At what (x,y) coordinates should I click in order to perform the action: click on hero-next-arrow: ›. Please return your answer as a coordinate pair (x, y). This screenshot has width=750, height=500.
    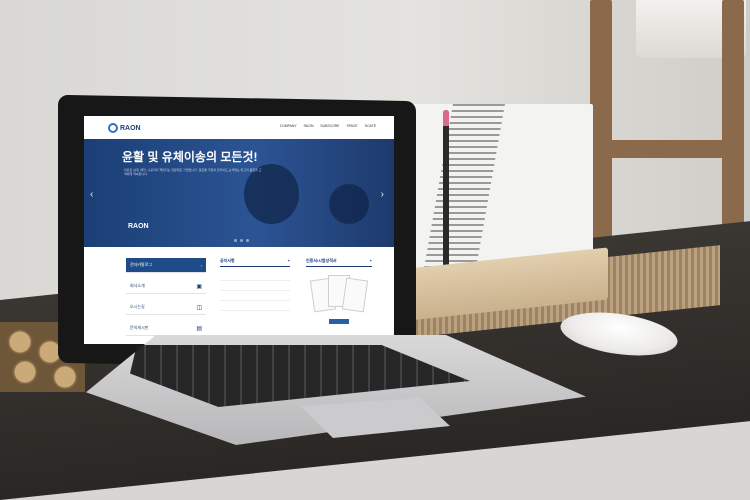
    Looking at the image, I should click on (382, 194).